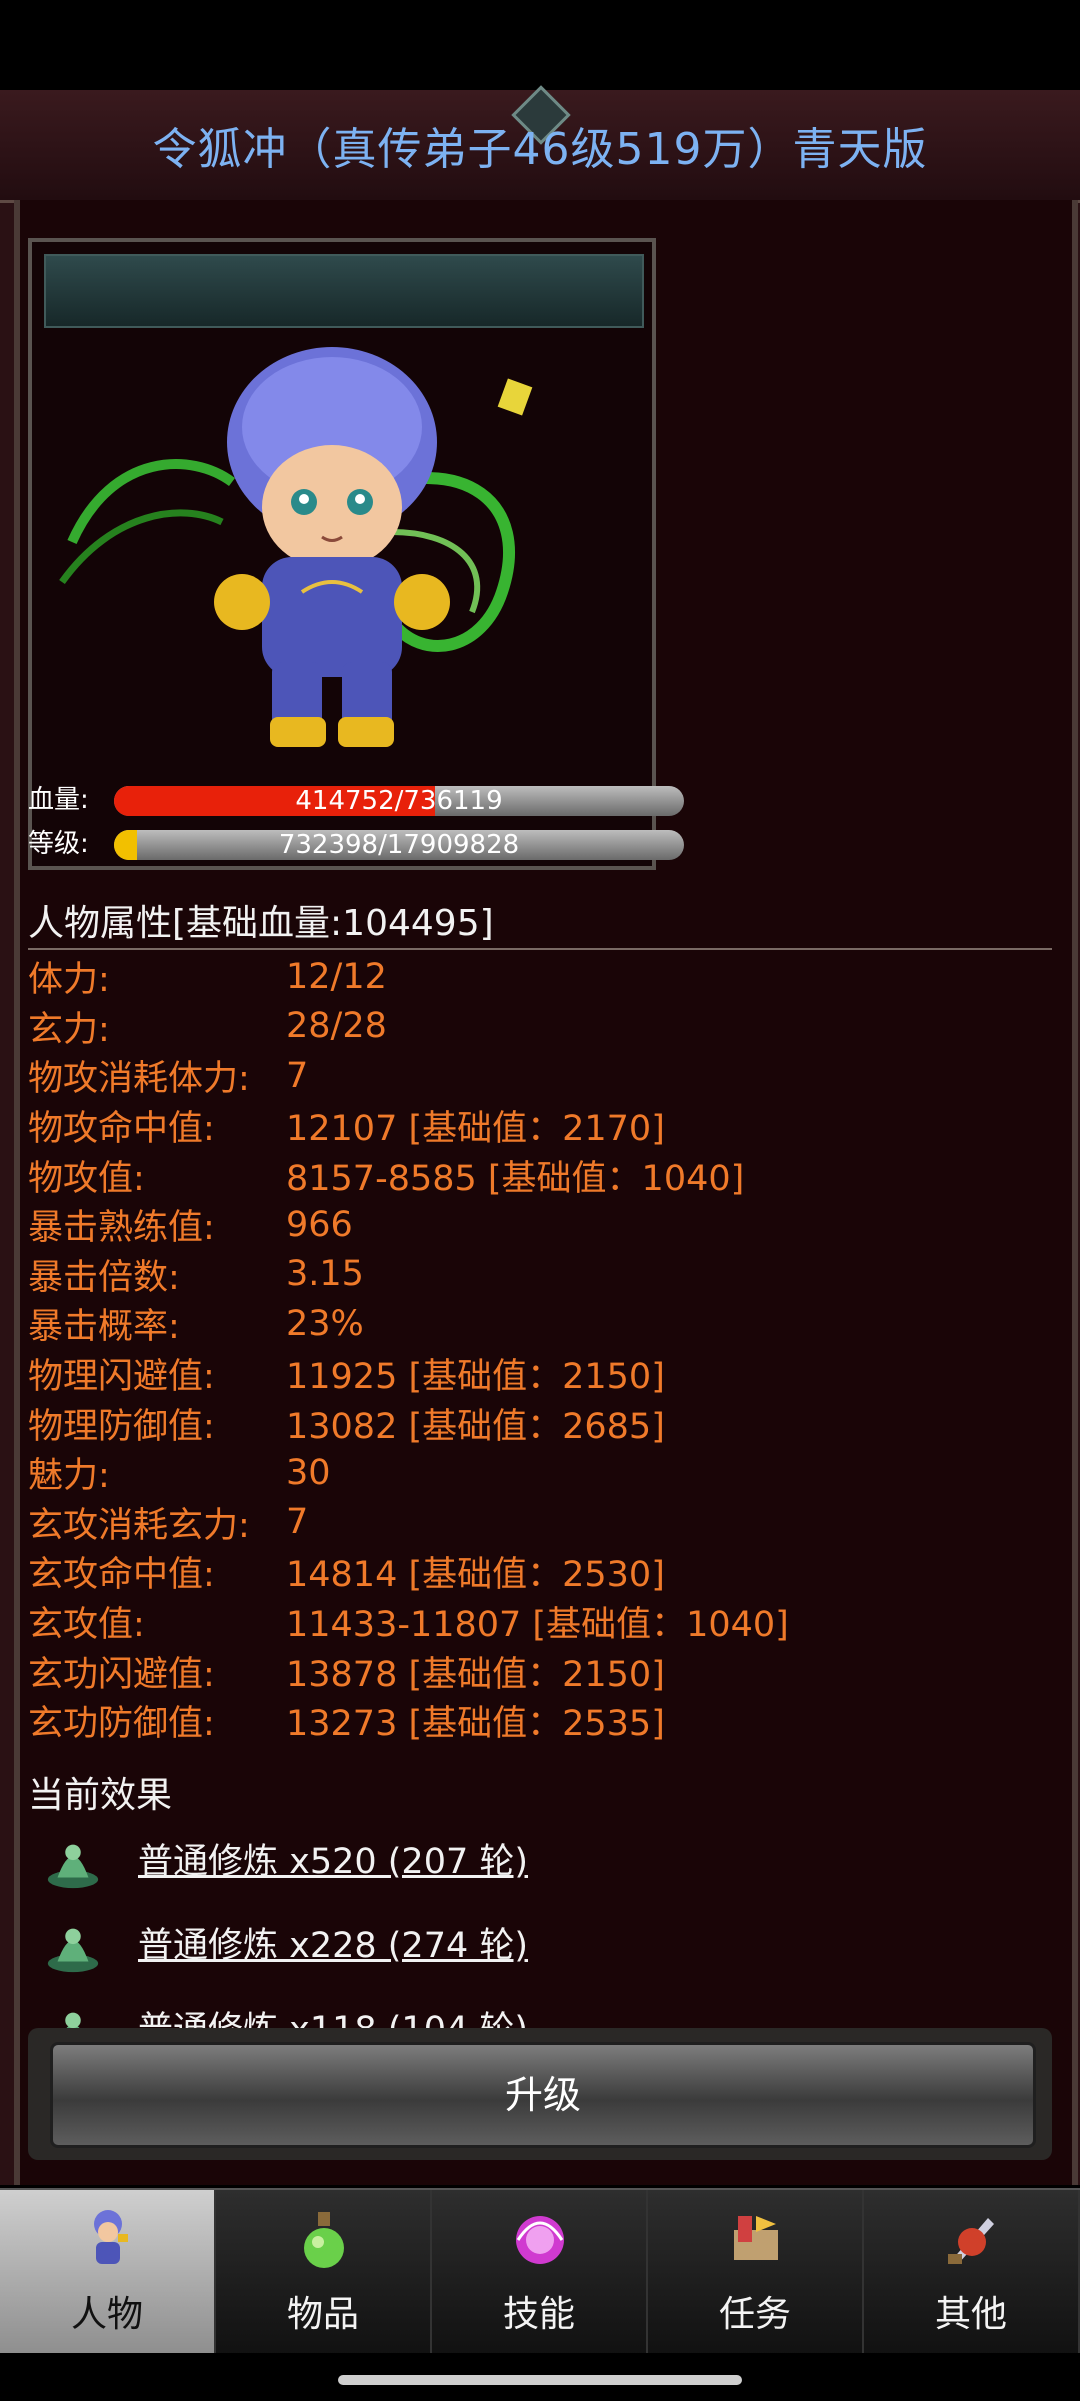 The width and height of the screenshot is (1080, 2401). What do you see at coordinates (515, 1178) in the screenshot?
I see `attribute-value: 8157-8585 [基础值：1040]` at bounding box center [515, 1178].